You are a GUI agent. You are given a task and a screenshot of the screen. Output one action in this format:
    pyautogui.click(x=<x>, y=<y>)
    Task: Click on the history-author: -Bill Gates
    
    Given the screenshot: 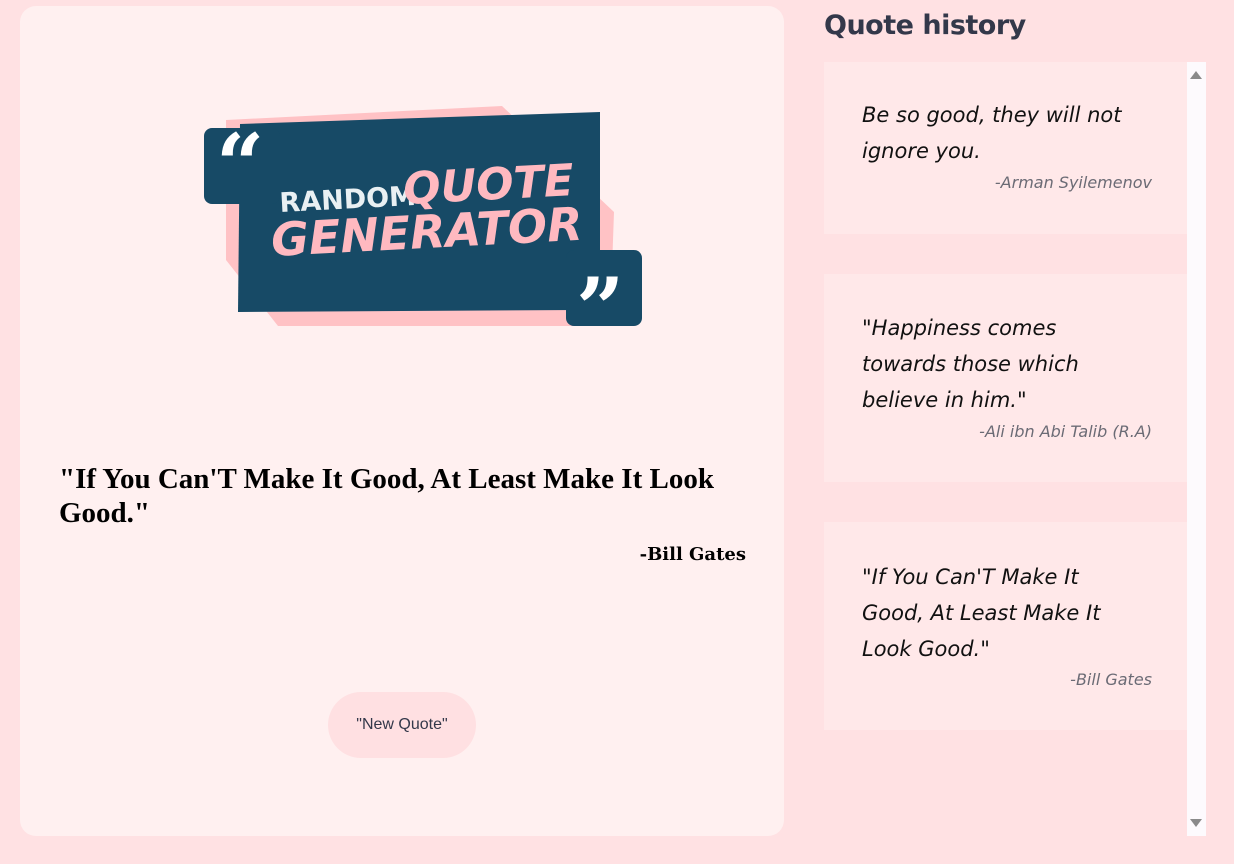 What is the action you would take?
    pyautogui.click(x=1111, y=679)
    